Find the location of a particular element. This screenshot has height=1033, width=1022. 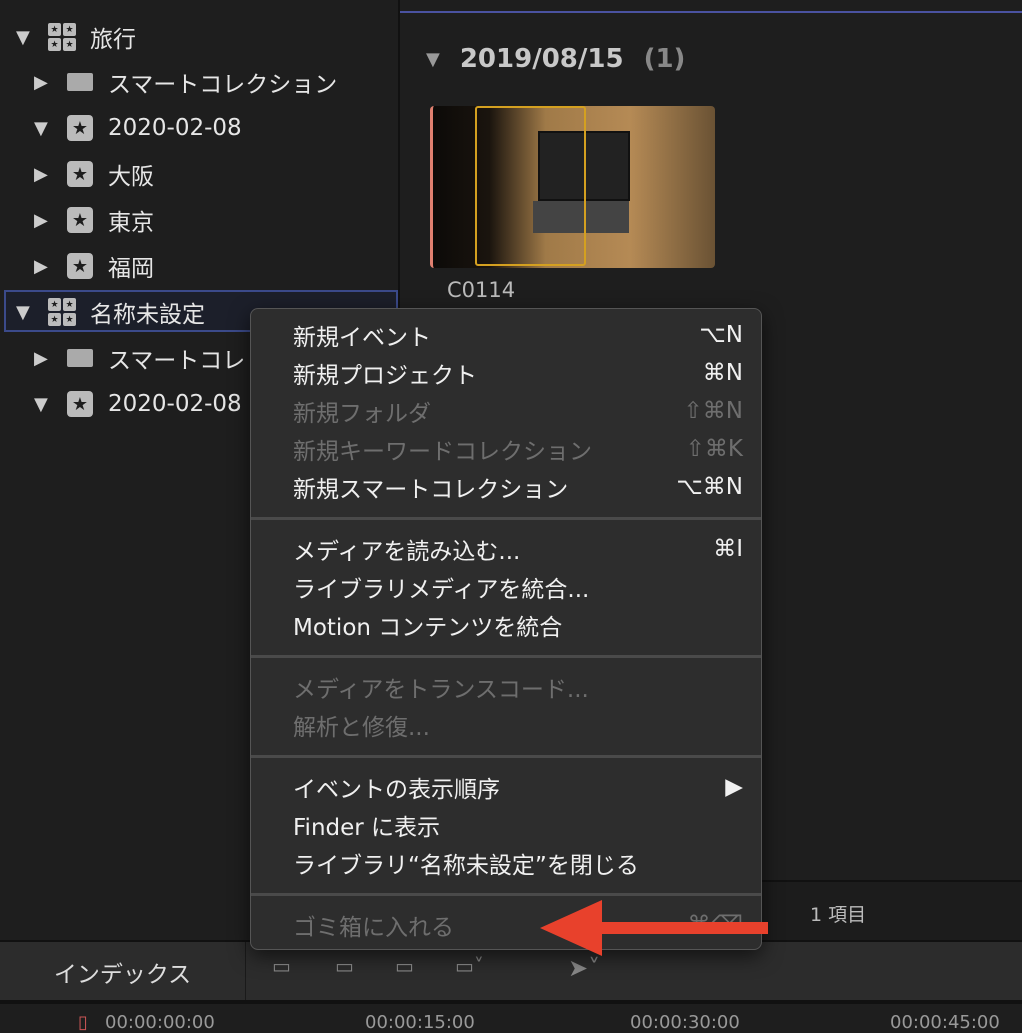

ruler-tick-label: 00:00:00:00 is located at coordinates (160, 1022).